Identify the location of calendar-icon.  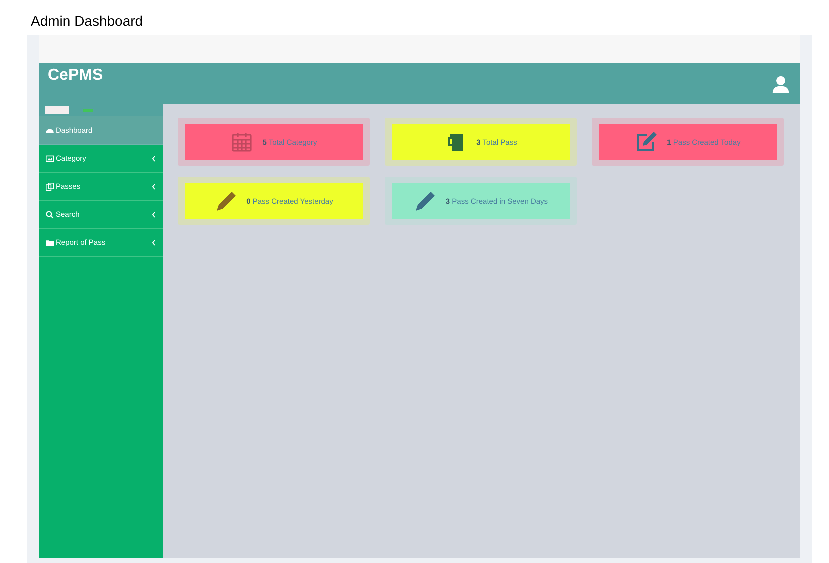
(241, 142).